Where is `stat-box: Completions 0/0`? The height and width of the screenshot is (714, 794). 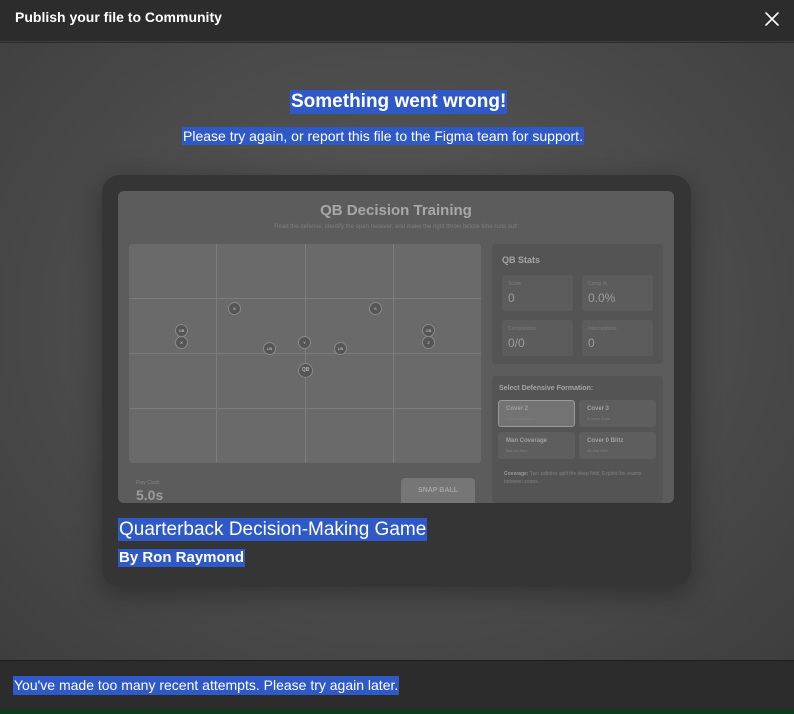 stat-box: Completions 0/0 is located at coordinates (537, 338).